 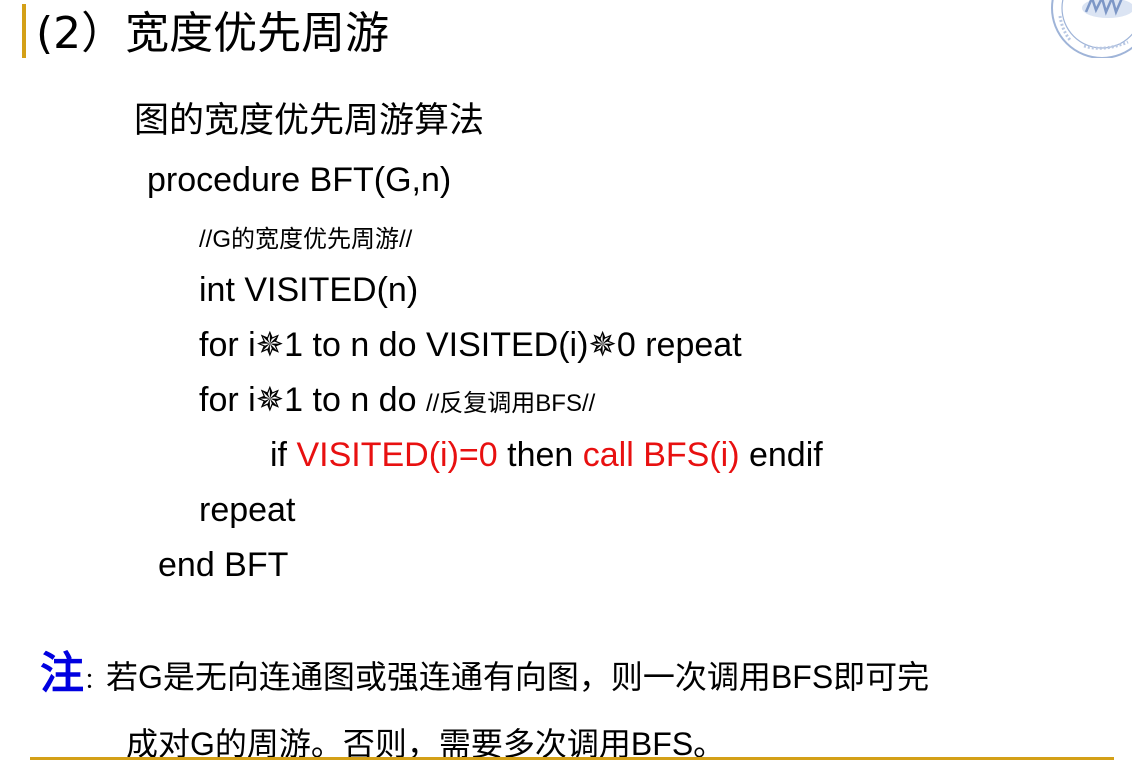 What do you see at coordinates (881, 677) in the screenshot?
I see `note-text: 即可完` at bounding box center [881, 677].